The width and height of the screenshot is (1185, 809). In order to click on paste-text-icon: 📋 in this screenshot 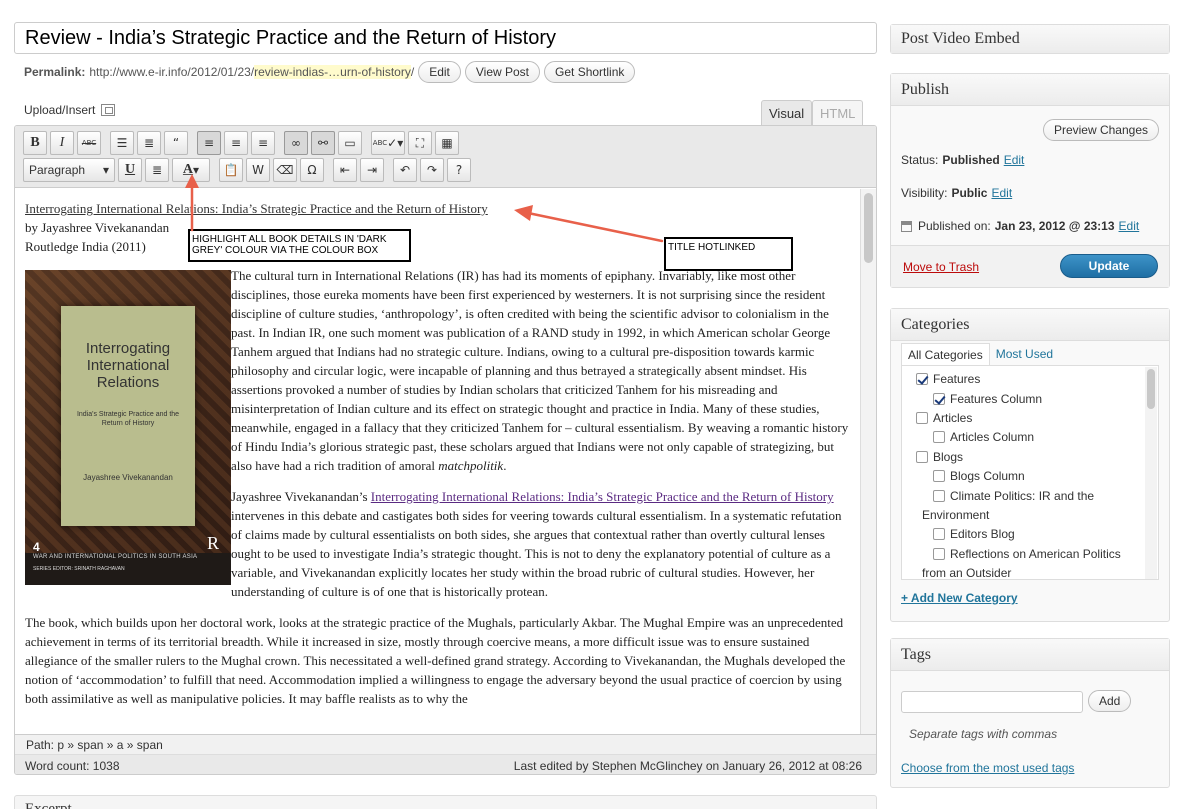, I will do `click(231, 170)`.